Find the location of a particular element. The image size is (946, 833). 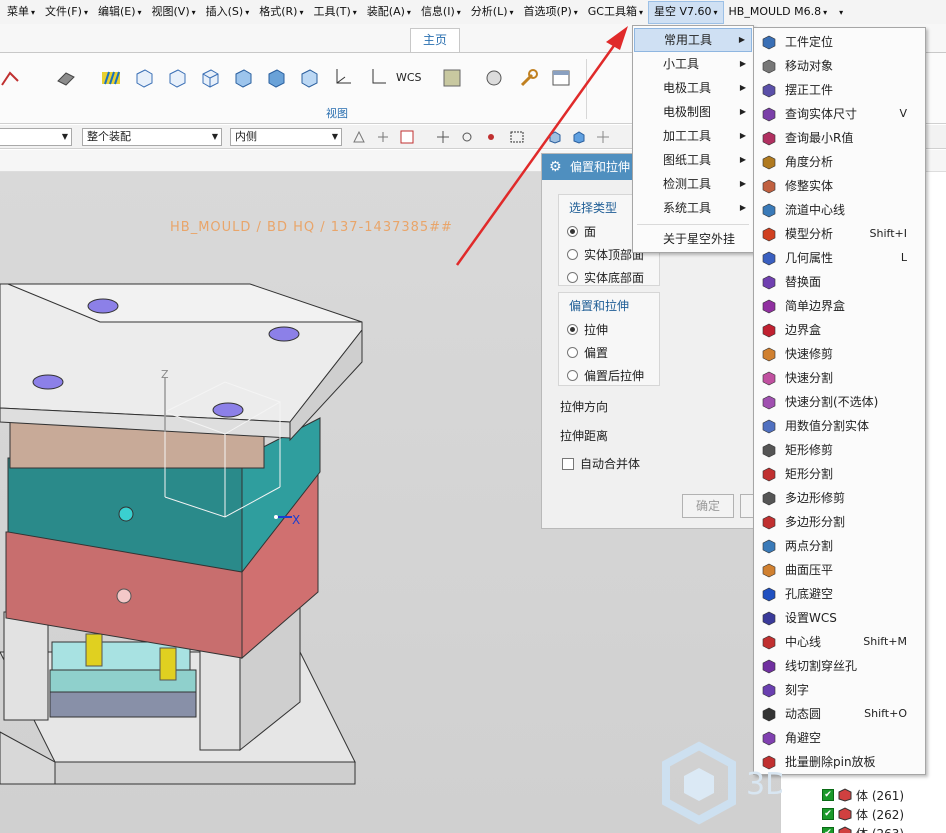

menu-item-polygon-trim: 多边形修剪 is located at coordinates (839, 498).